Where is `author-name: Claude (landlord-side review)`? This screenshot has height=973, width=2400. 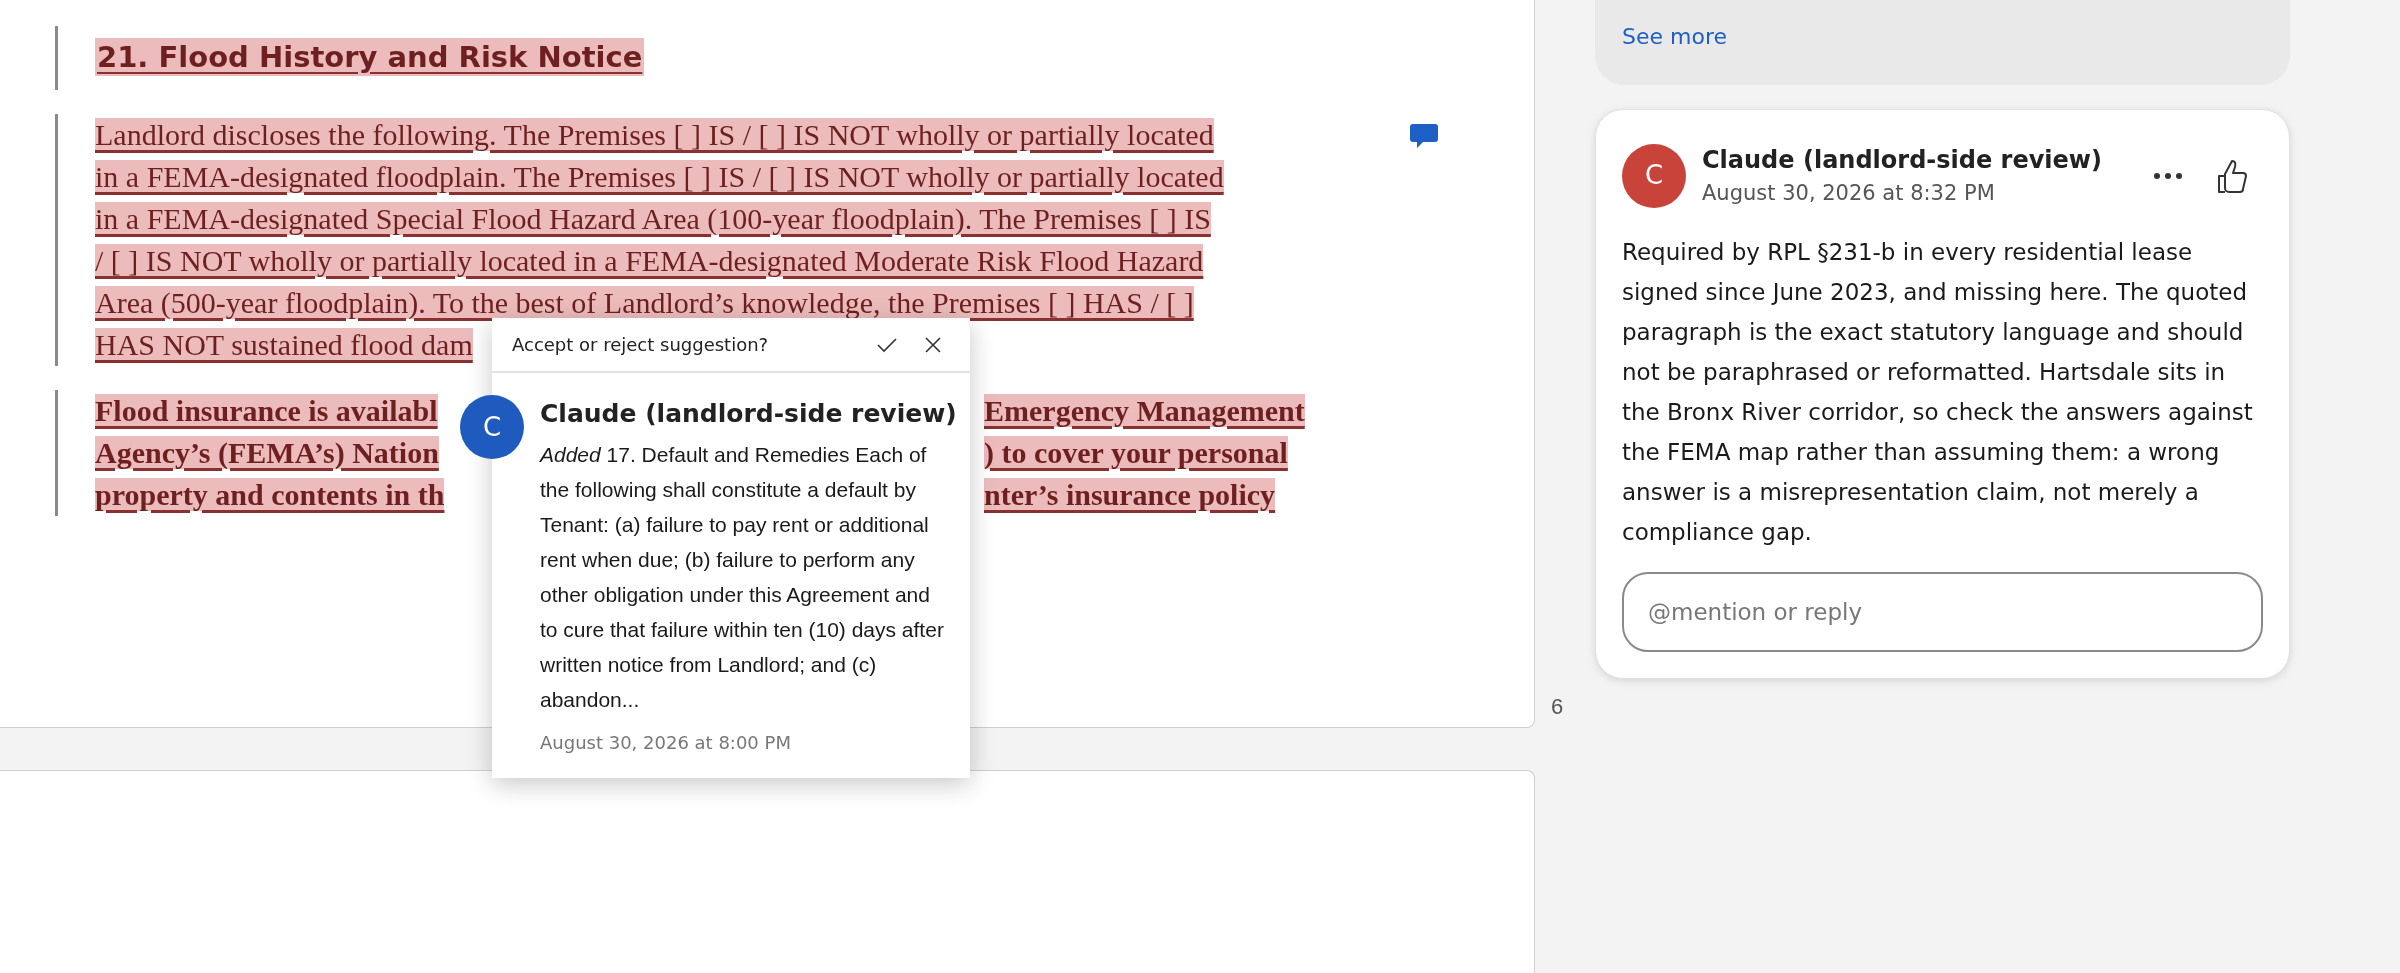
author-name: Claude (landlord-side review) is located at coordinates (1902, 160).